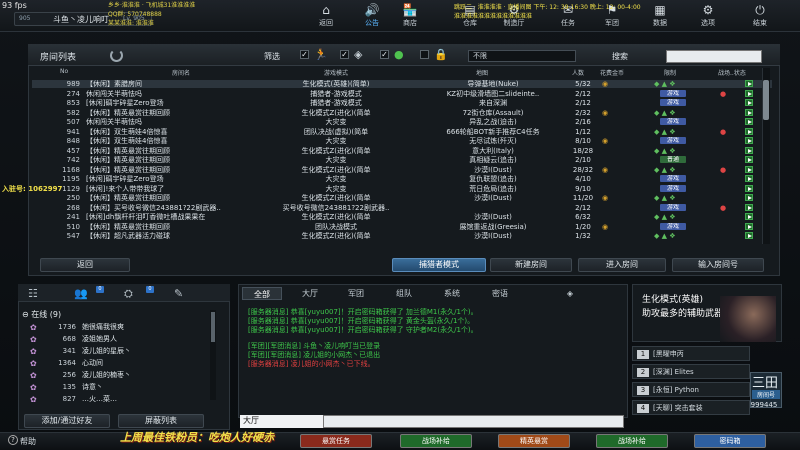  I want to click on friend-item: ✿ 135 诗意丶, so click(120, 387).